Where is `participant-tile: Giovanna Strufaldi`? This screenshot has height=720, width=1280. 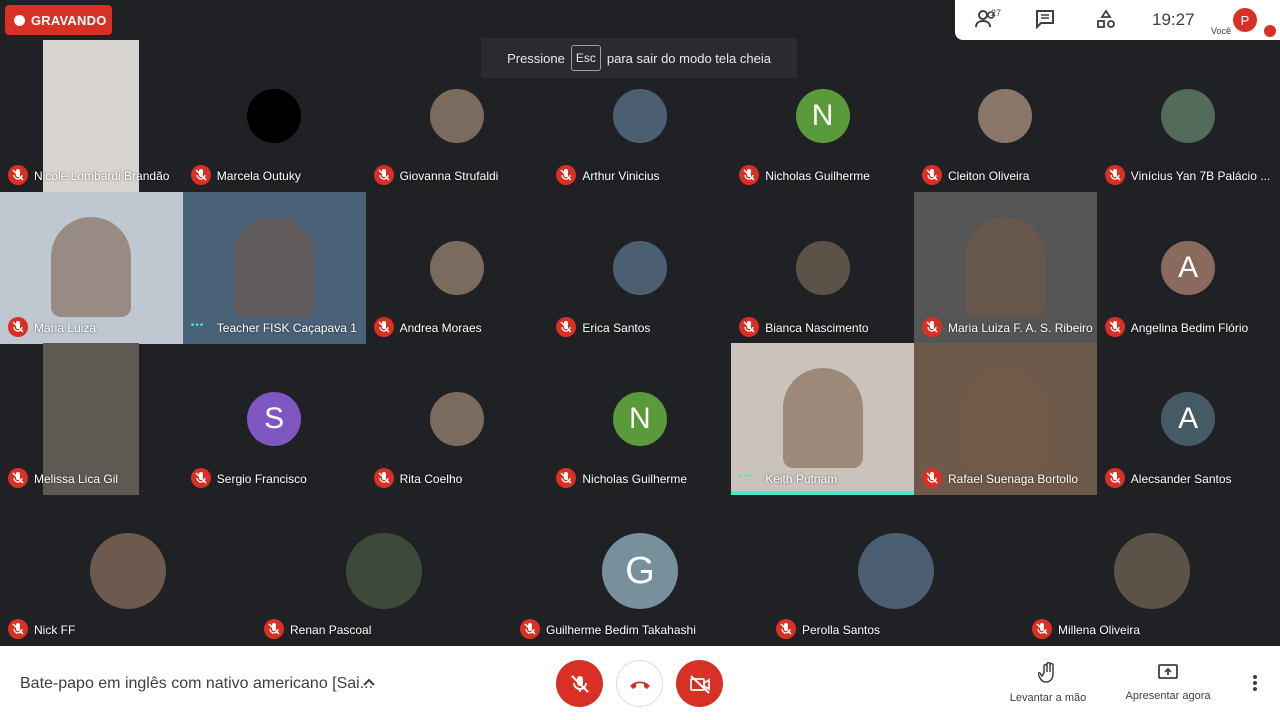 participant-tile: Giovanna Strufaldi is located at coordinates (457, 116).